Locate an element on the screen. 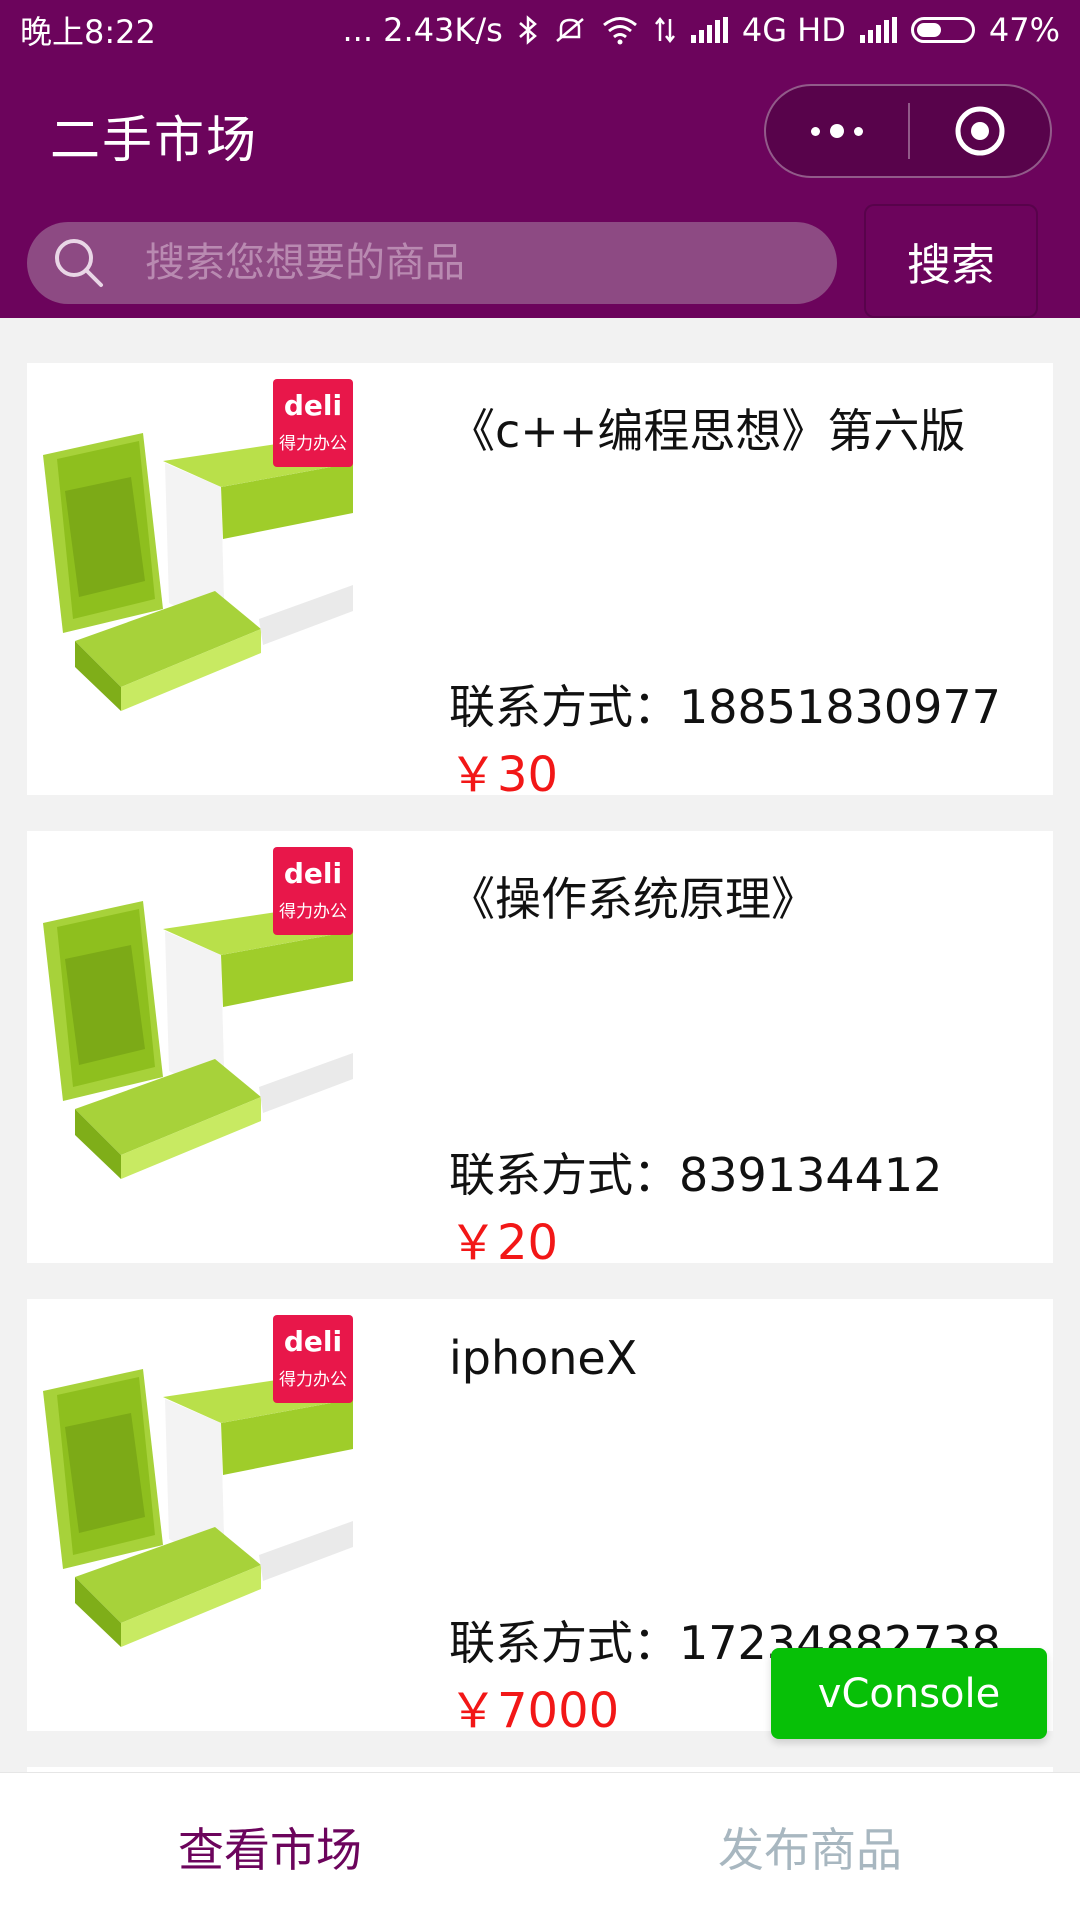  close-mini-program-button is located at coordinates (980, 131).